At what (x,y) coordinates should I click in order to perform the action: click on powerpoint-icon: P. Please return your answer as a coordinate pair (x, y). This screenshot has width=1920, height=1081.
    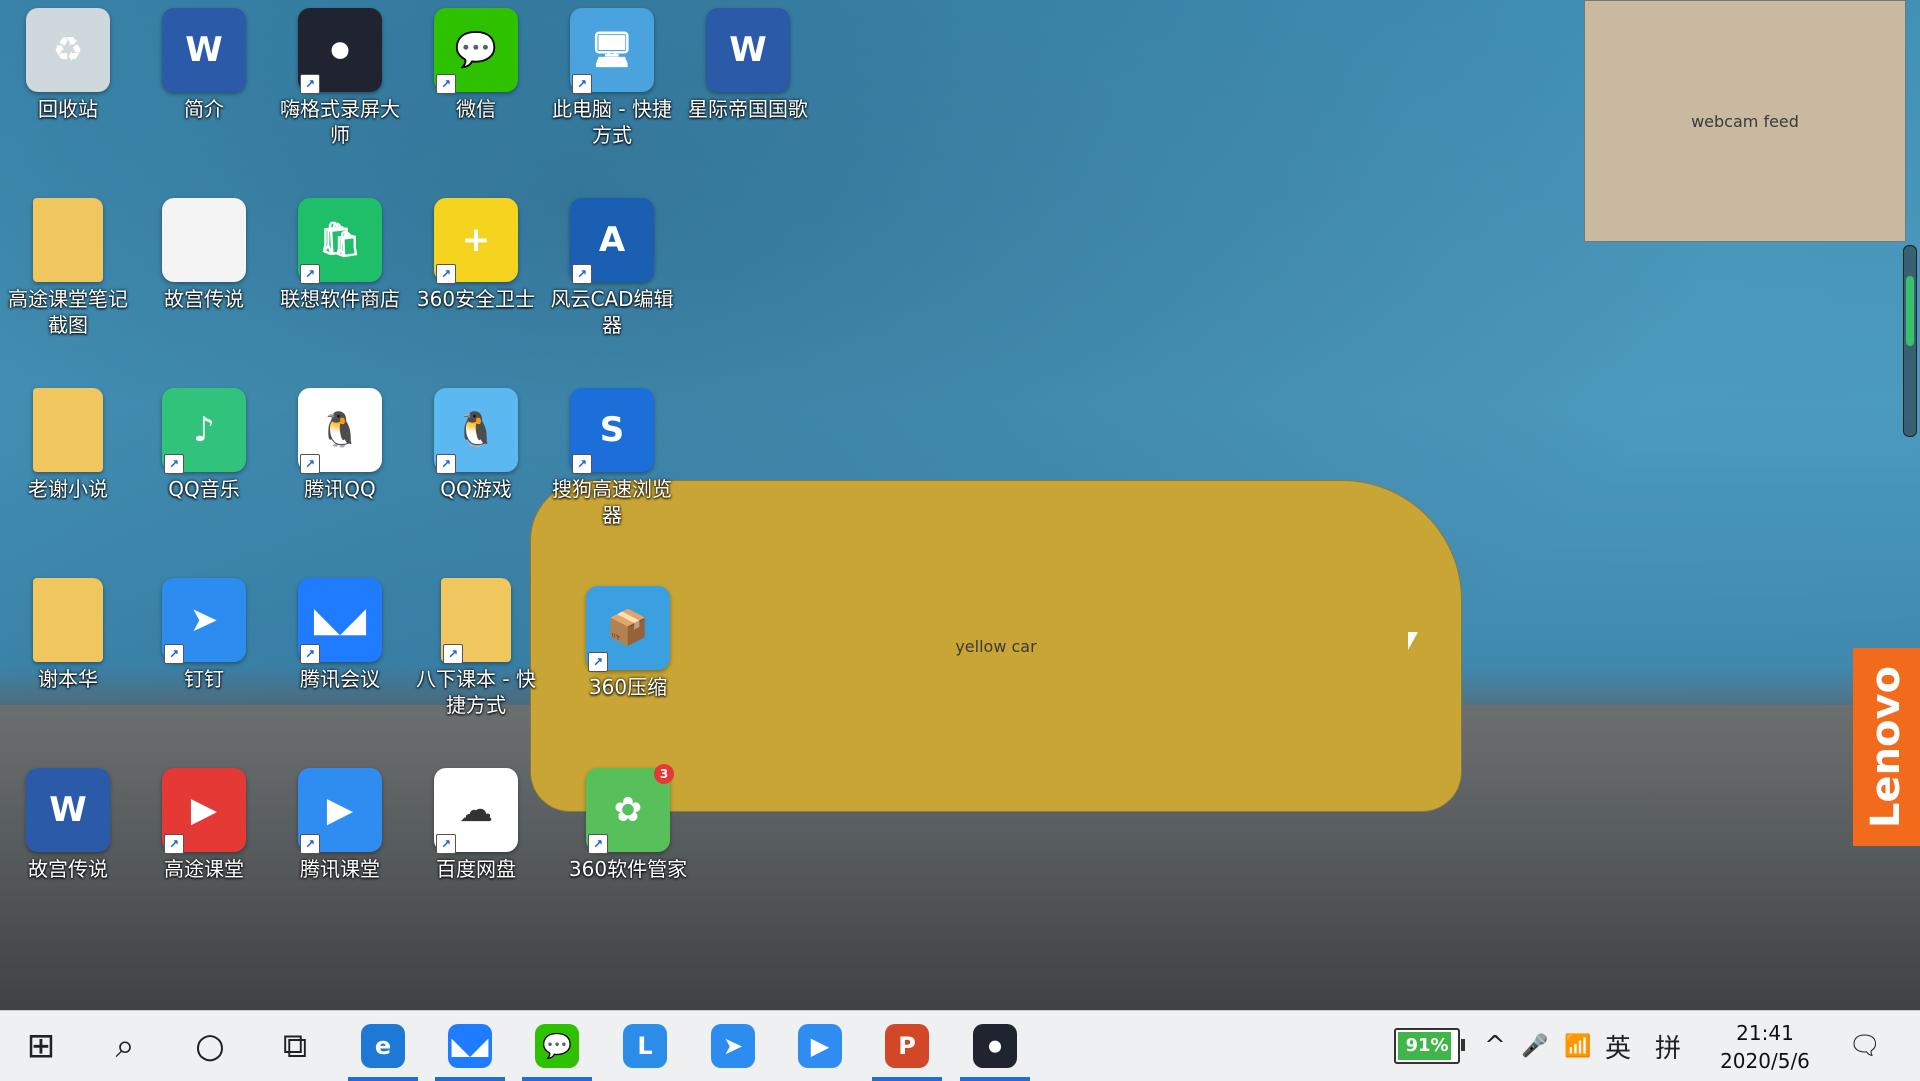
    Looking at the image, I should click on (907, 1046).